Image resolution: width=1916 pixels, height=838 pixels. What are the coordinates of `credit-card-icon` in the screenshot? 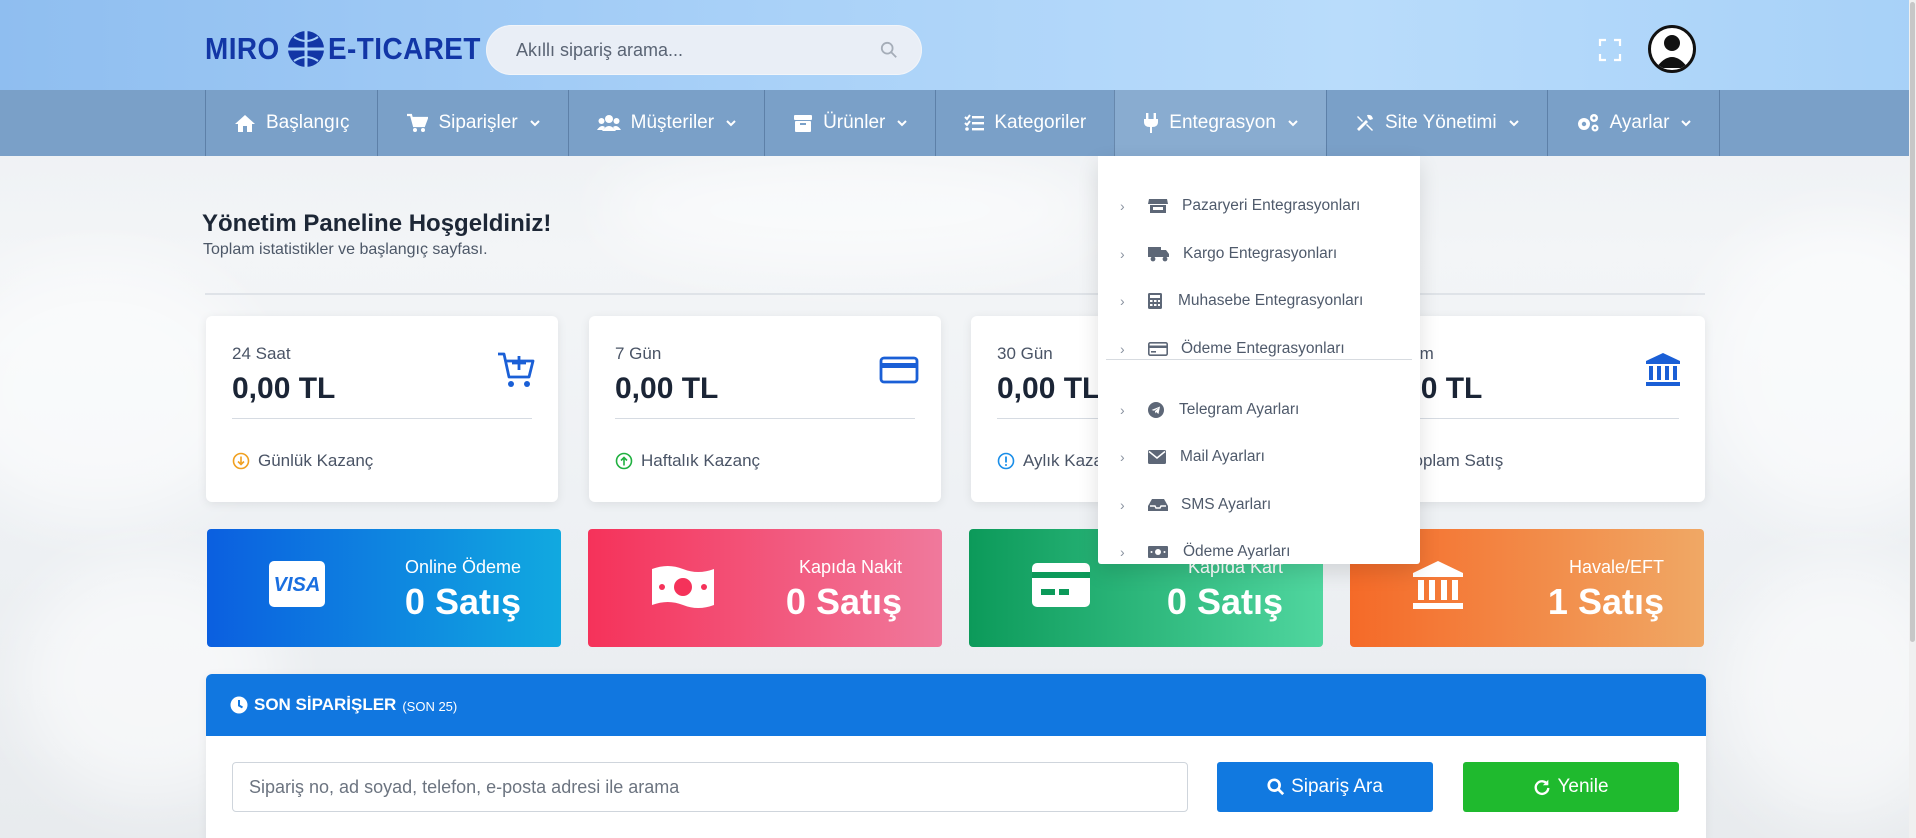 It's located at (1158, 349).